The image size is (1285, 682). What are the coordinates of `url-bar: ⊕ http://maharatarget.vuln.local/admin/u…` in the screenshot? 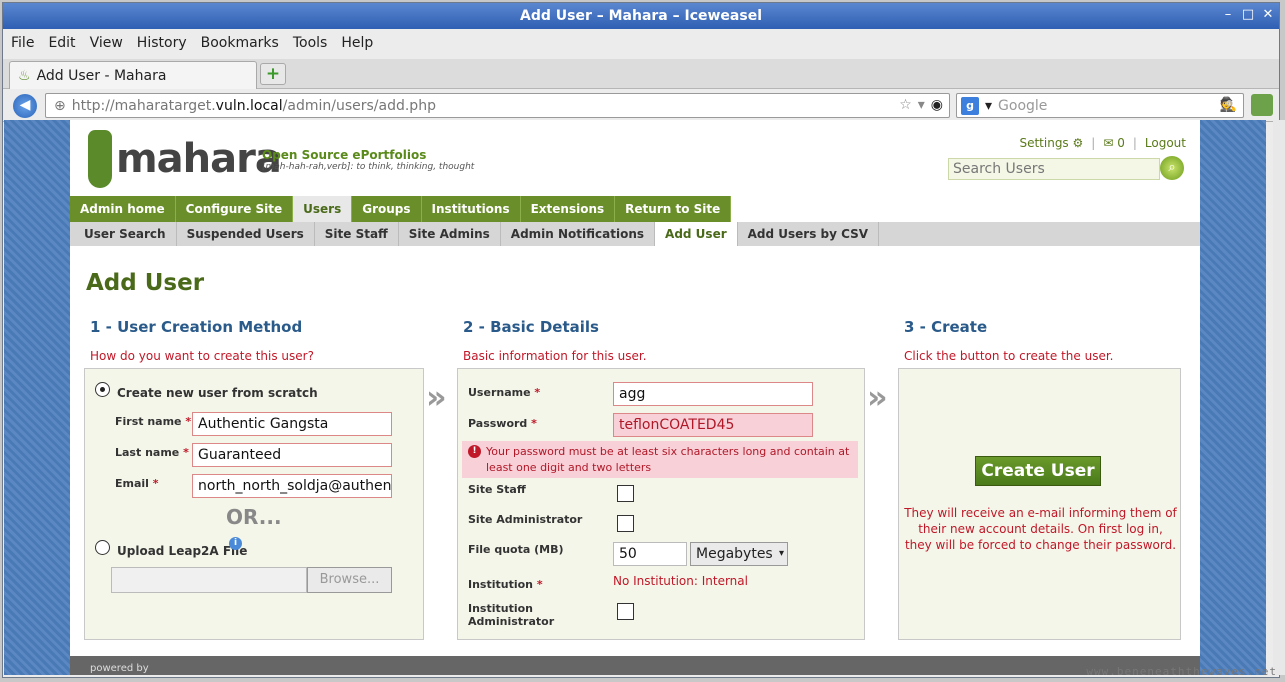 It's located at (497, 105).